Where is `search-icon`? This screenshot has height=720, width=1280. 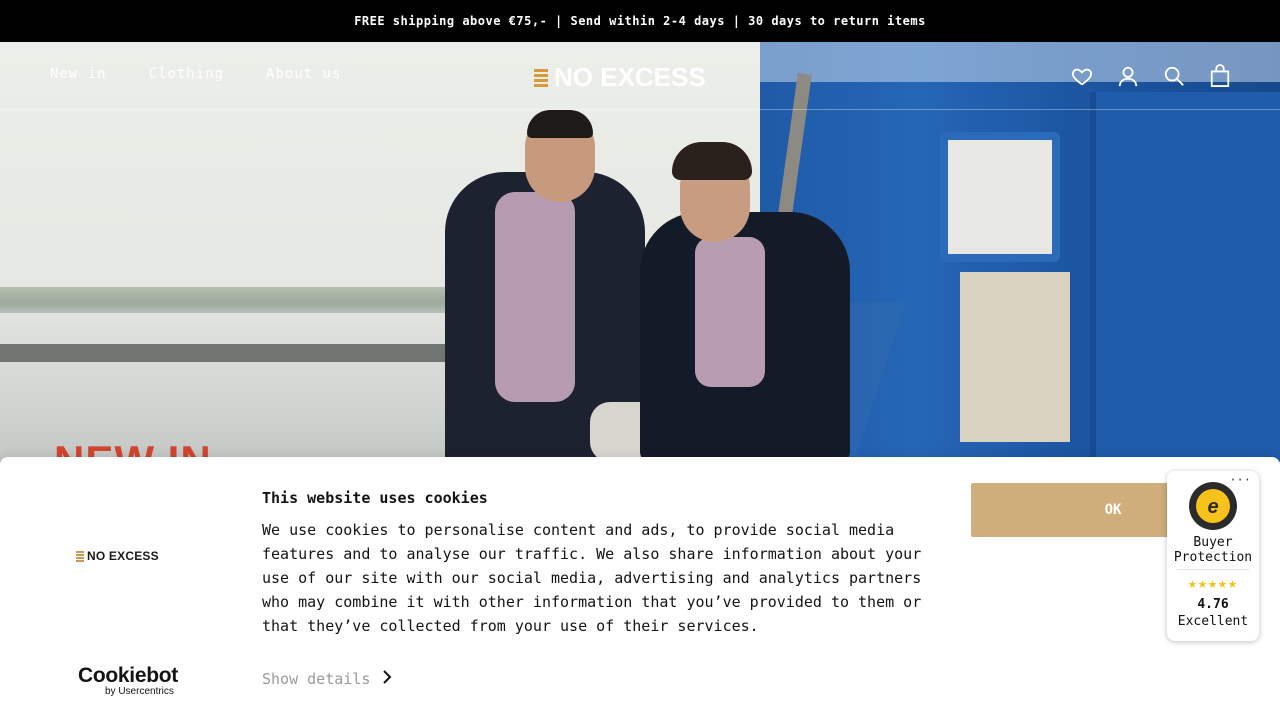
search-icon is located at coordinates (1174, 76).